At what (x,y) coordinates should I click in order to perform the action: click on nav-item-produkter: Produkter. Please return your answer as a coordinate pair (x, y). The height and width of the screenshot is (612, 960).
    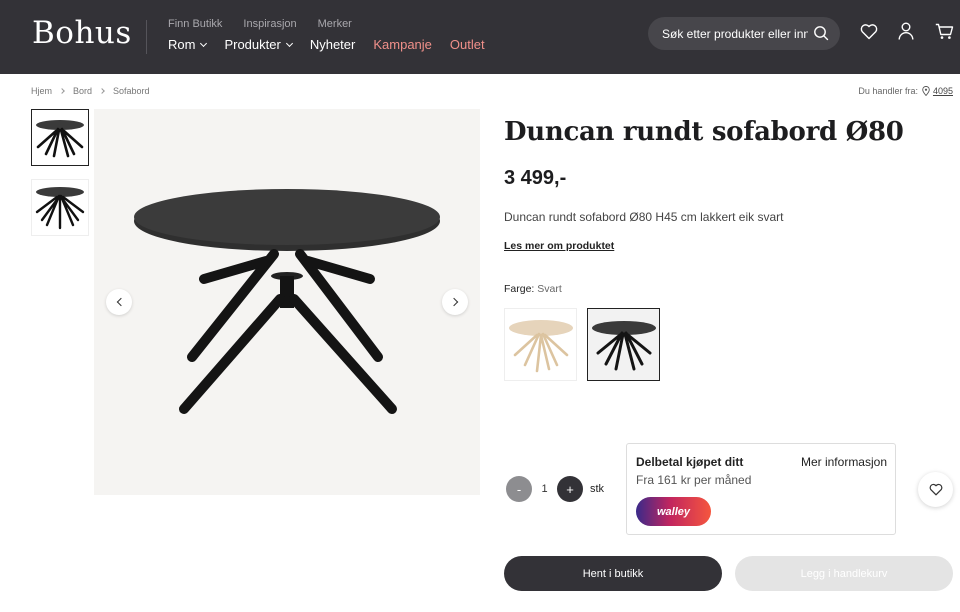
    Looking at the image, I should click on (258, 44).